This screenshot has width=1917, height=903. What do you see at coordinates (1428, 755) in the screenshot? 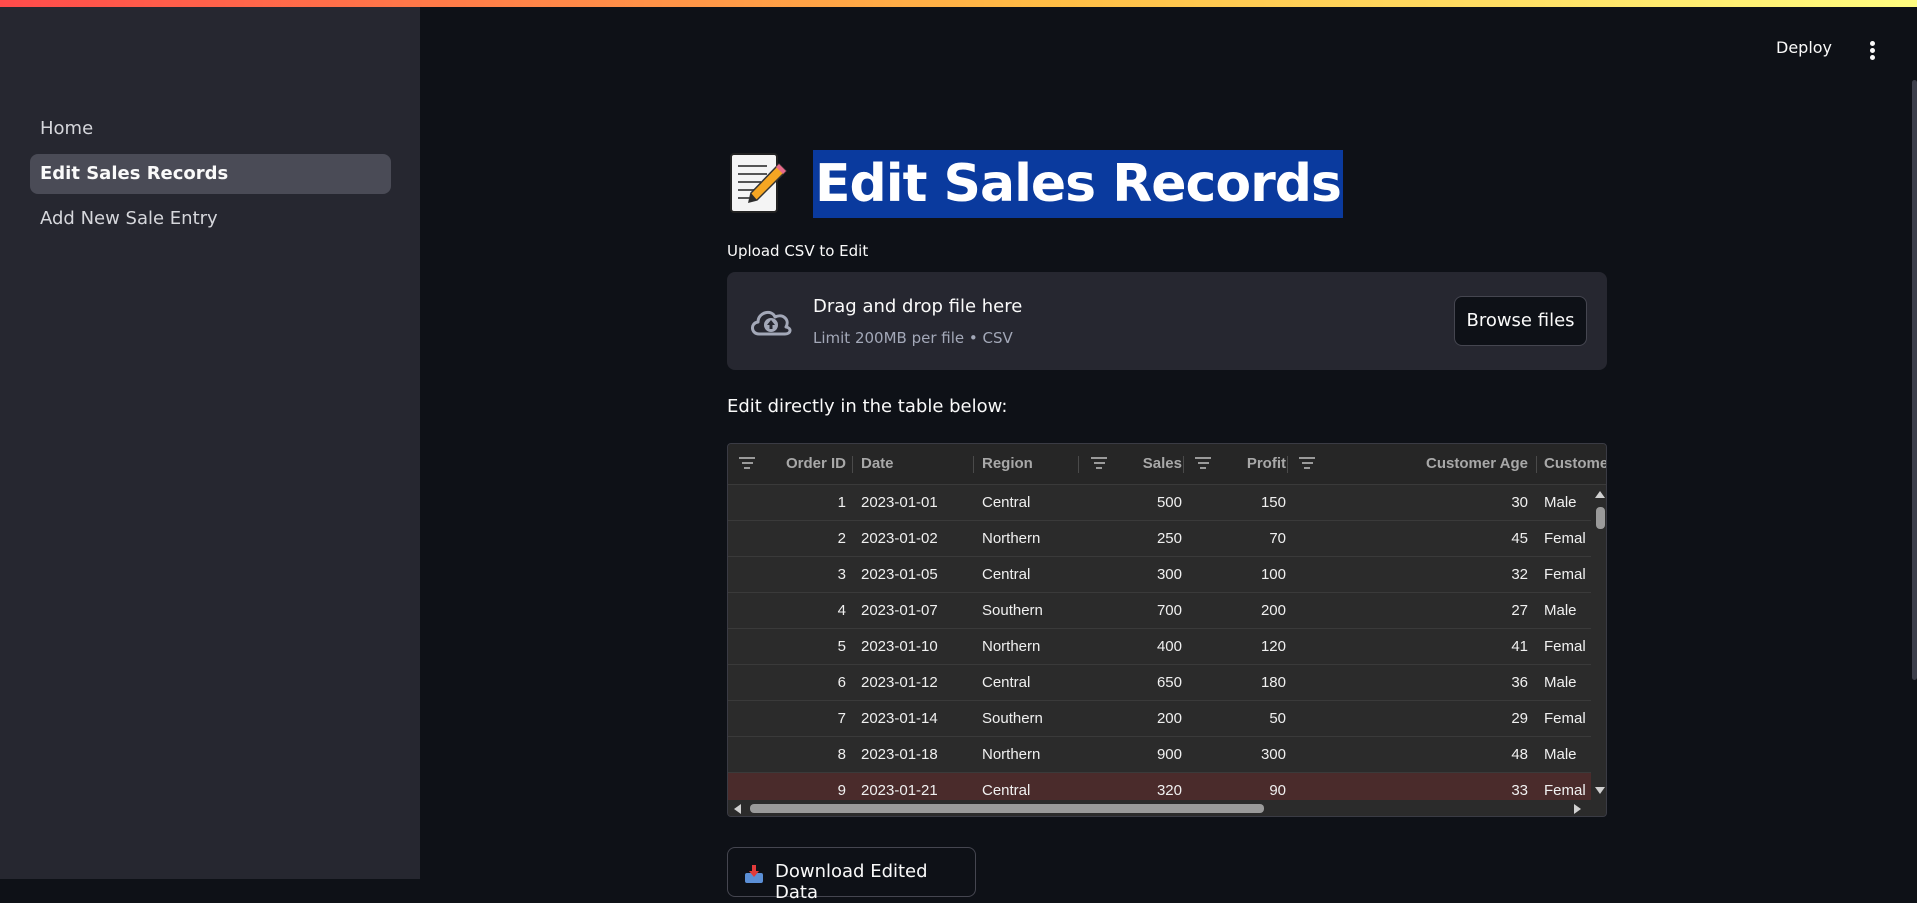
I see `cell-customer-age: 48` at bounding box center [1428, 755].